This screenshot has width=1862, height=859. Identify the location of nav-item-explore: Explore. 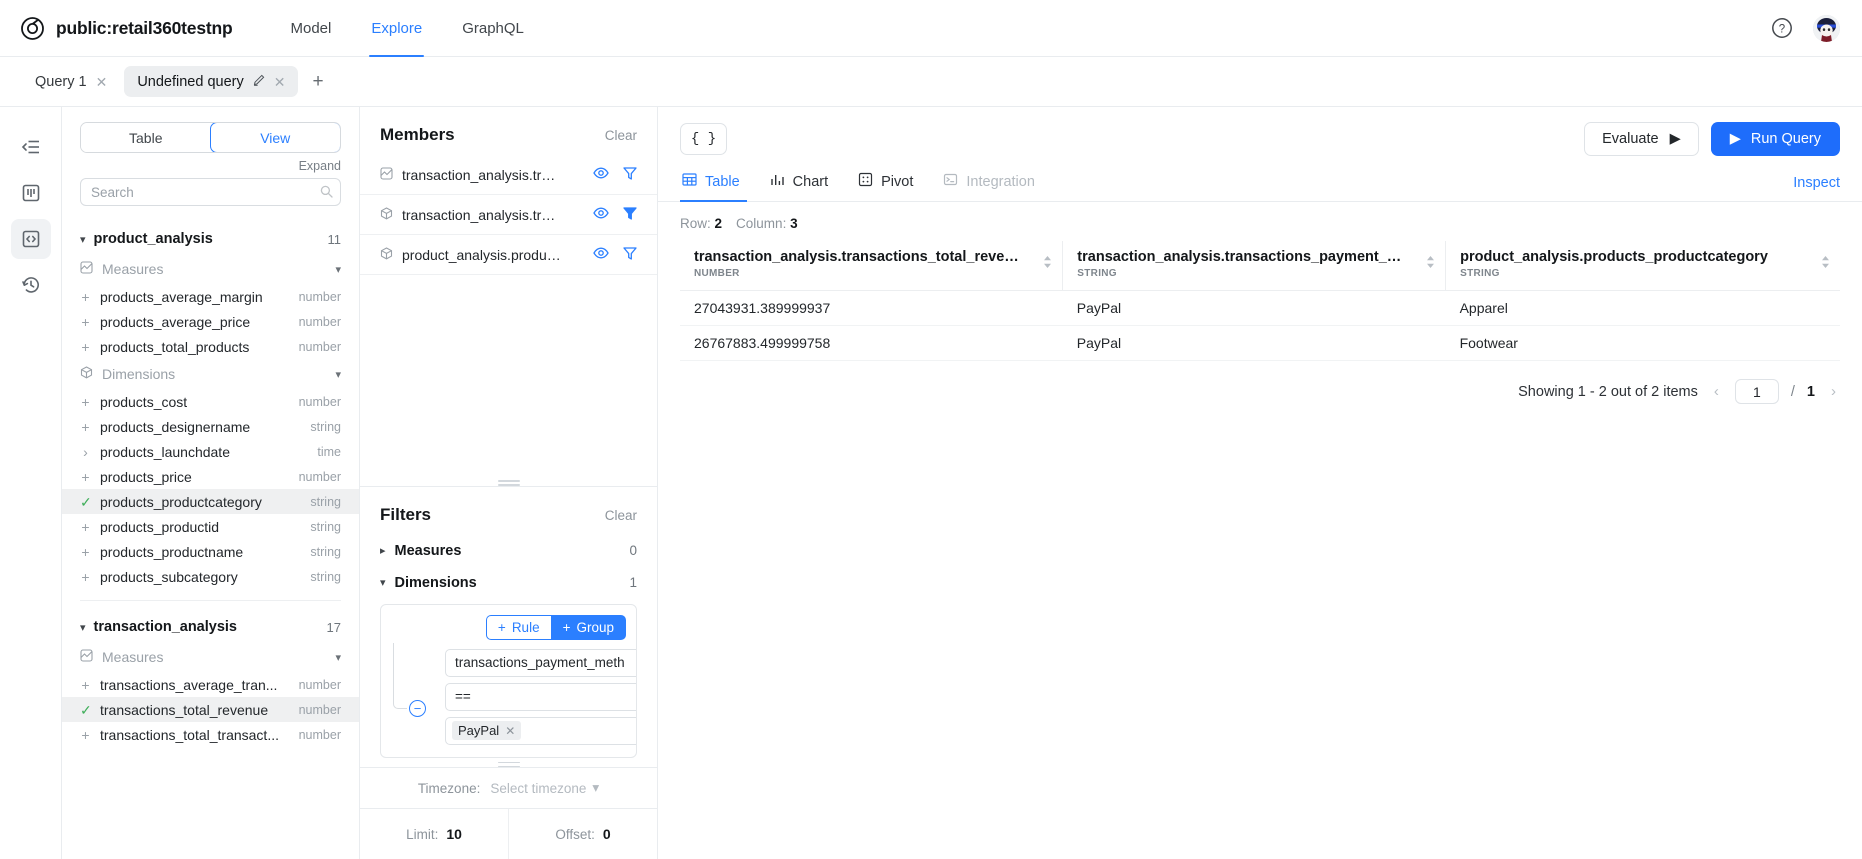
(396, 28).